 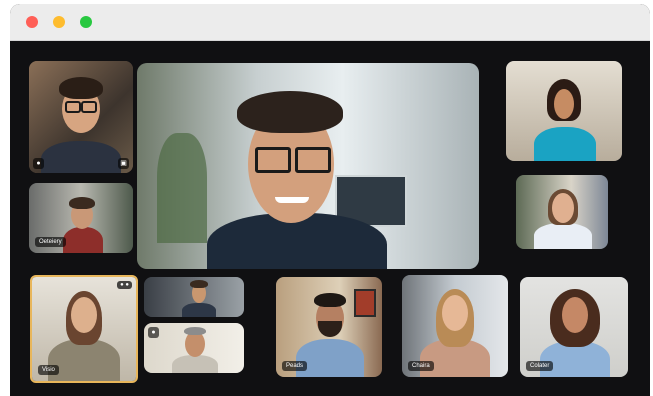 I want to click on recording-badge: ● ●, so click(x=124, y=285).